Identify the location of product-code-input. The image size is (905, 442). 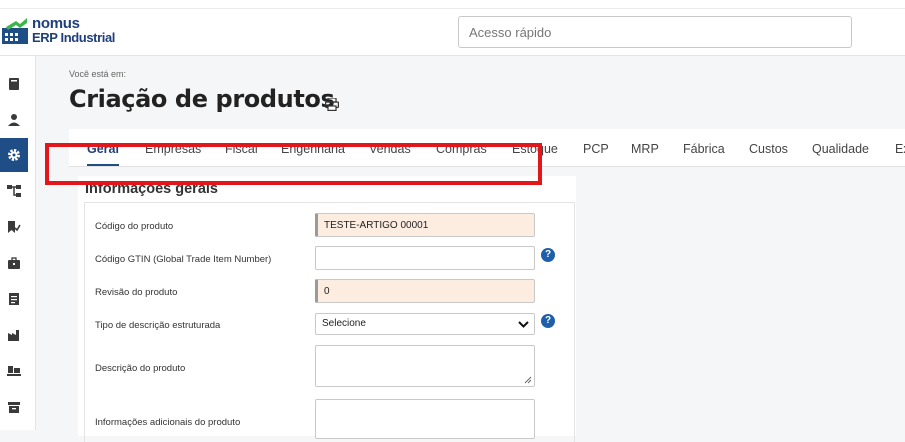
(425, 225).